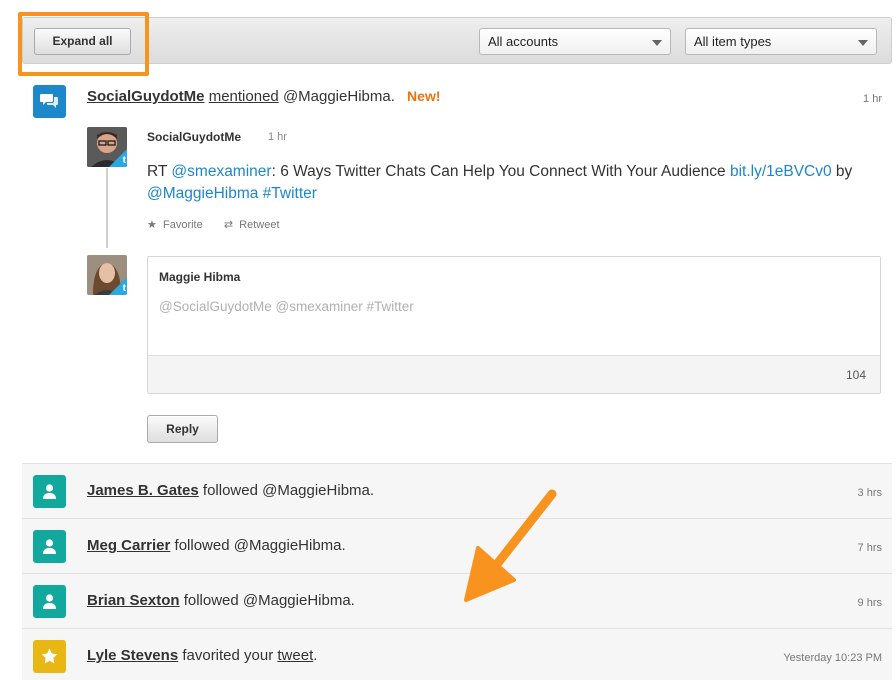 This screenshot has width=896, height=680. Describe the element at coordinates (855, 375) in the screenshot. I see `character-count: 104` at that location.